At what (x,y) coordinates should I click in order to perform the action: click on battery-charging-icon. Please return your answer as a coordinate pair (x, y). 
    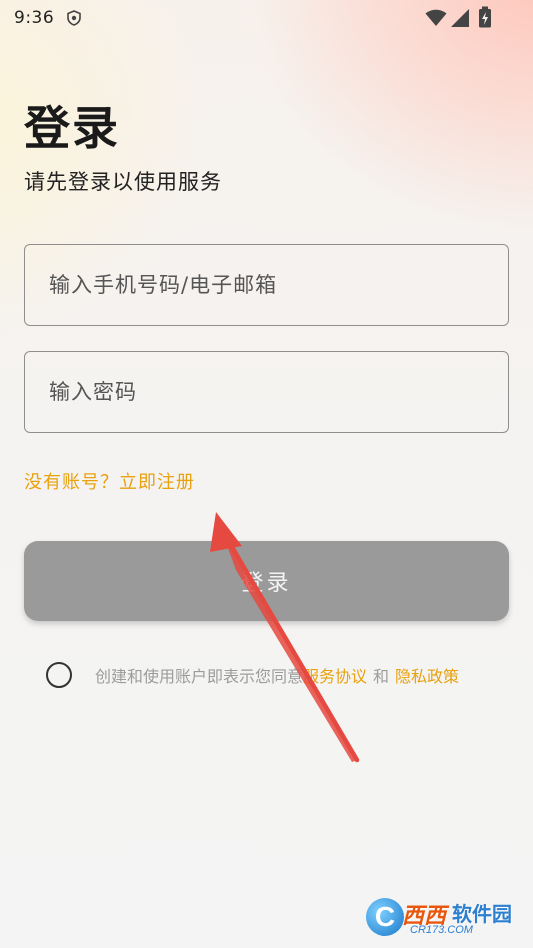
    Looking at the image, I should click on (485, 17).